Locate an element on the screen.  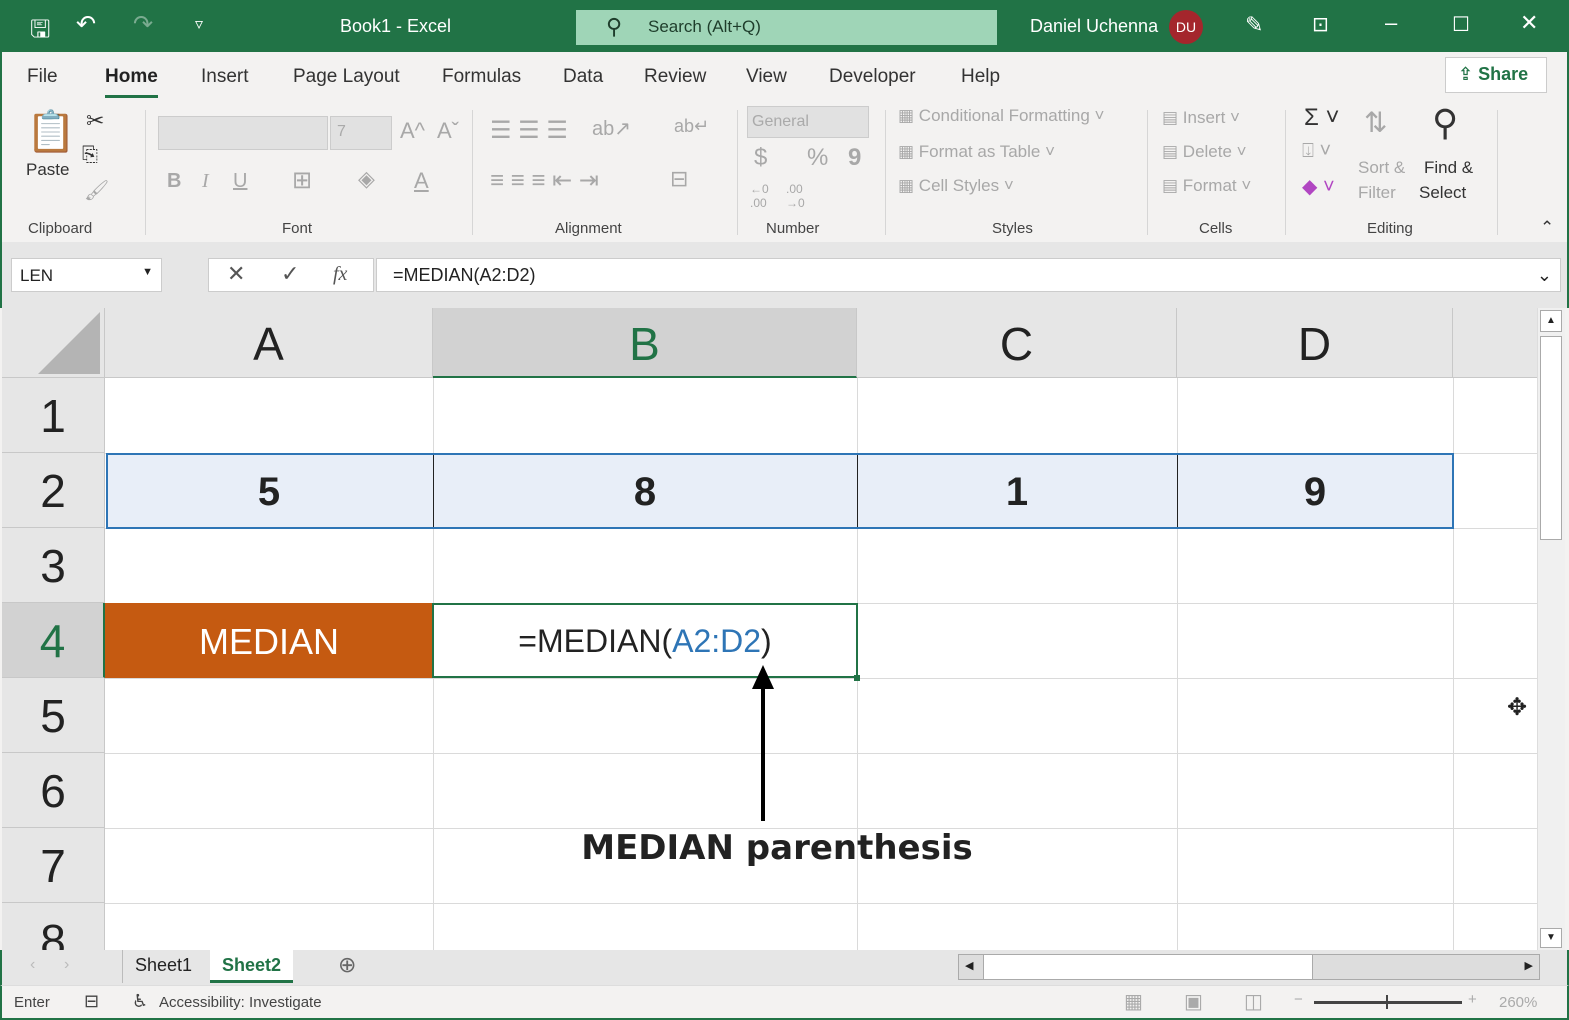
maximize-icon: ☐ is located at coordinates (1461, 24).